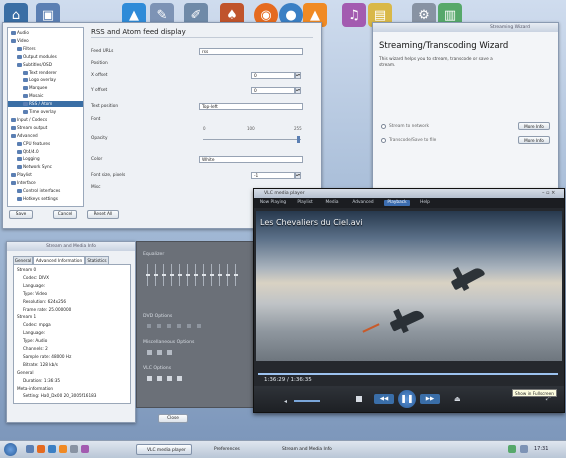 This screenshot has height=458, width=566. I want to click on tree-item: Qt4/4.0, so click(45, 152).